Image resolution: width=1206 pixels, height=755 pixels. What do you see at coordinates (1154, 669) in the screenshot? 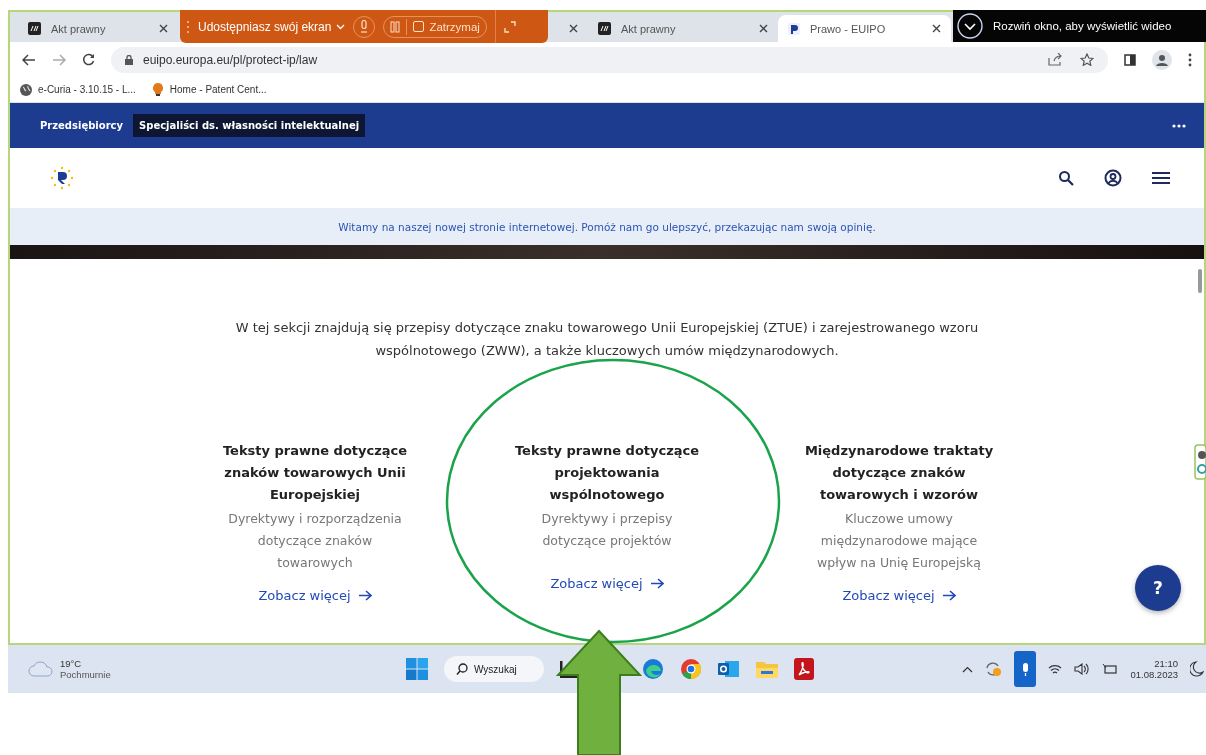
I see `clock: 21:10 01.08.2023` at bounding box center [1154, 669].